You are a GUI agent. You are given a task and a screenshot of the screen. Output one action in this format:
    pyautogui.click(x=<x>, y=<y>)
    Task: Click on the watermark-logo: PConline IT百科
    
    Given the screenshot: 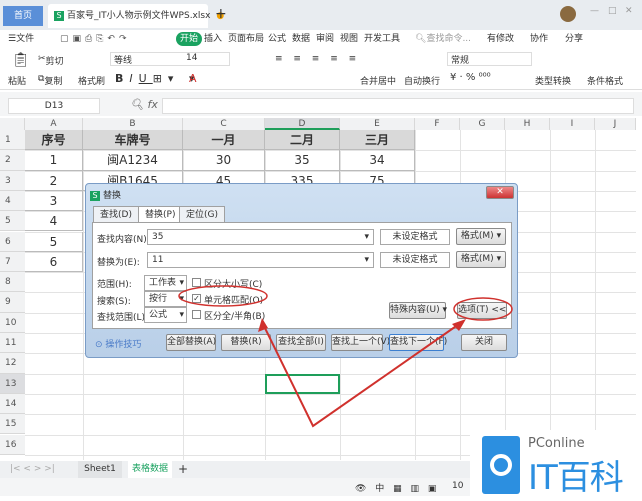 What is the action you would take?
    pyautogui.click(x=556, y=465)
    